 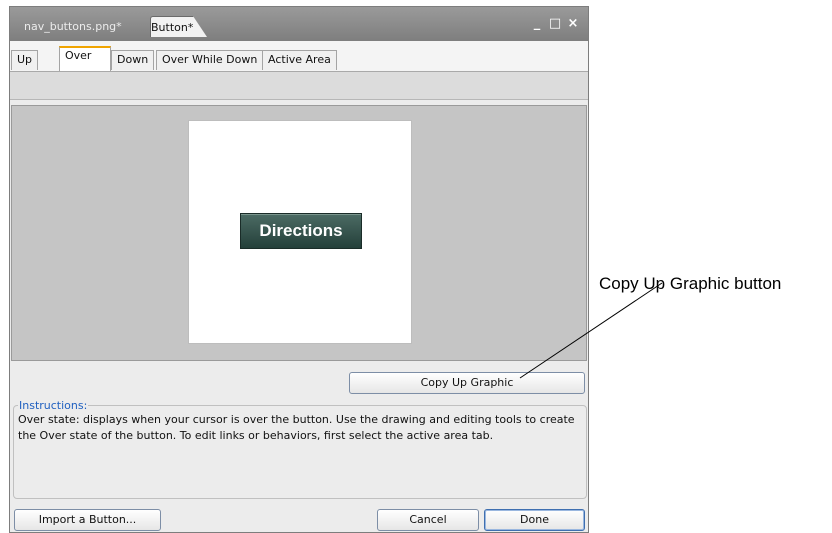 I want to click on cancel-button: Cancel, so click(x=428, y=520).